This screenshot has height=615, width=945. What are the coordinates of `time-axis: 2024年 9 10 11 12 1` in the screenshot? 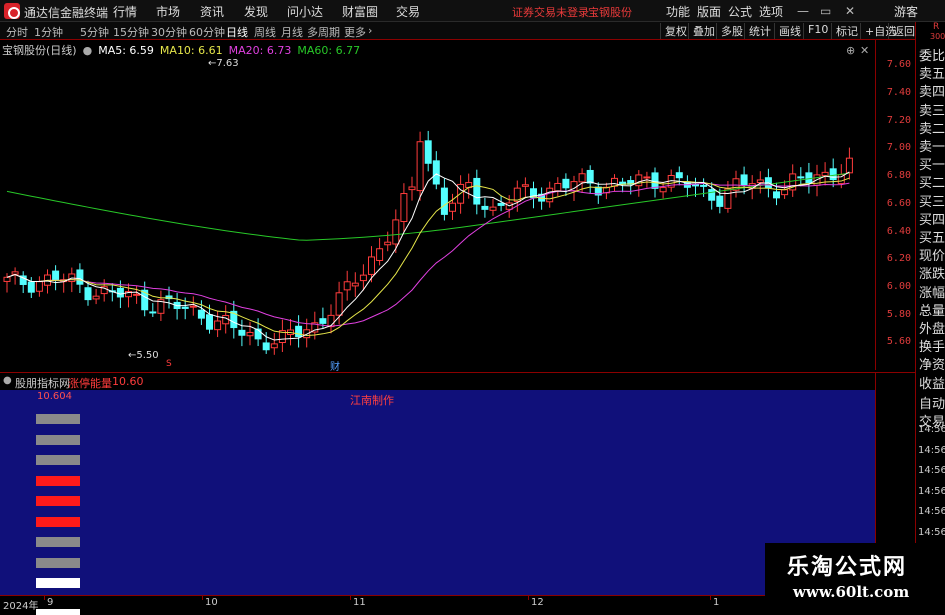 It's located at (437, 603).